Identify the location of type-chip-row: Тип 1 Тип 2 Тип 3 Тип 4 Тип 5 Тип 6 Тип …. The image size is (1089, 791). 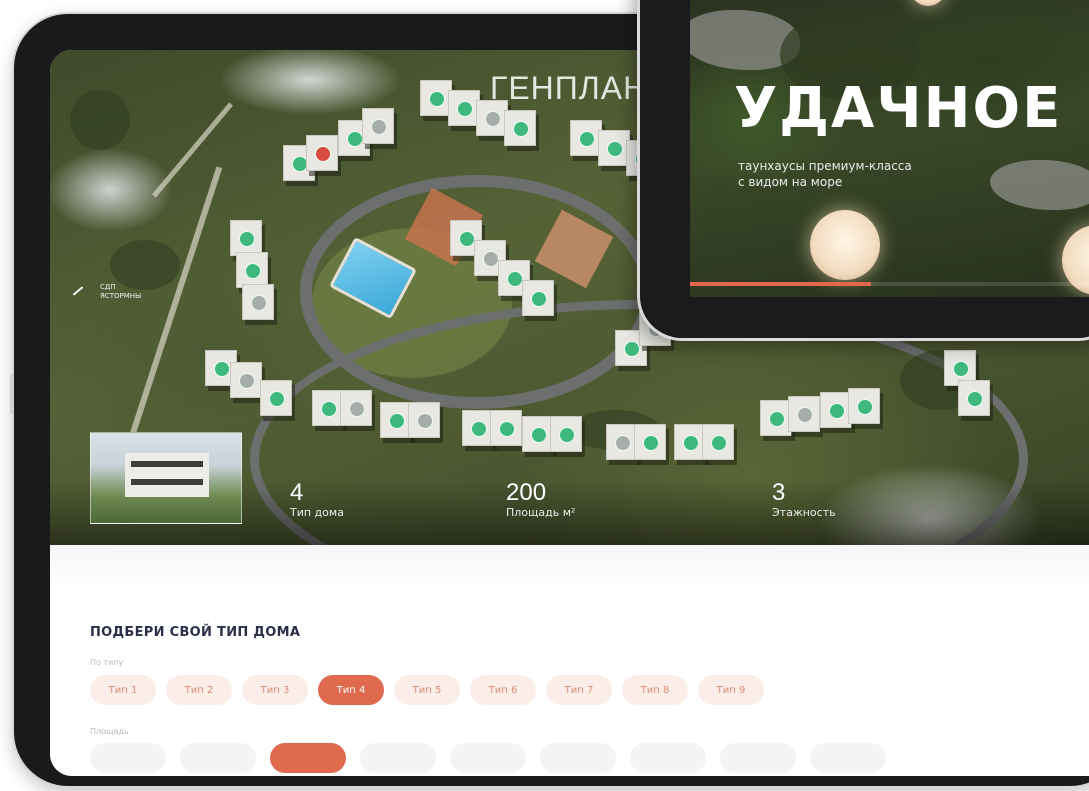
(427, 690).